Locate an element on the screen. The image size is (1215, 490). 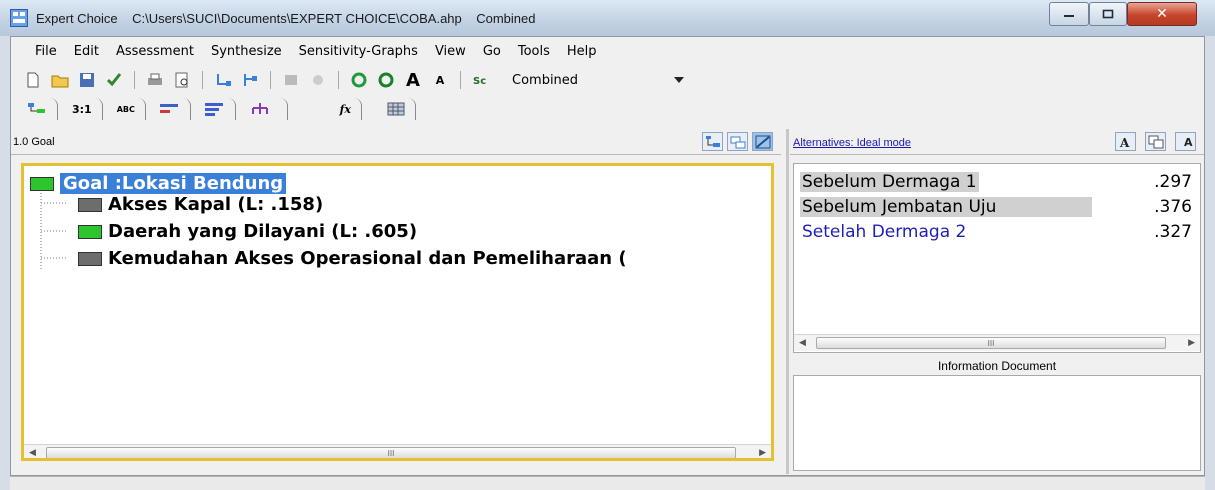
combine-button: Sc is located at coordinates (481, 80).